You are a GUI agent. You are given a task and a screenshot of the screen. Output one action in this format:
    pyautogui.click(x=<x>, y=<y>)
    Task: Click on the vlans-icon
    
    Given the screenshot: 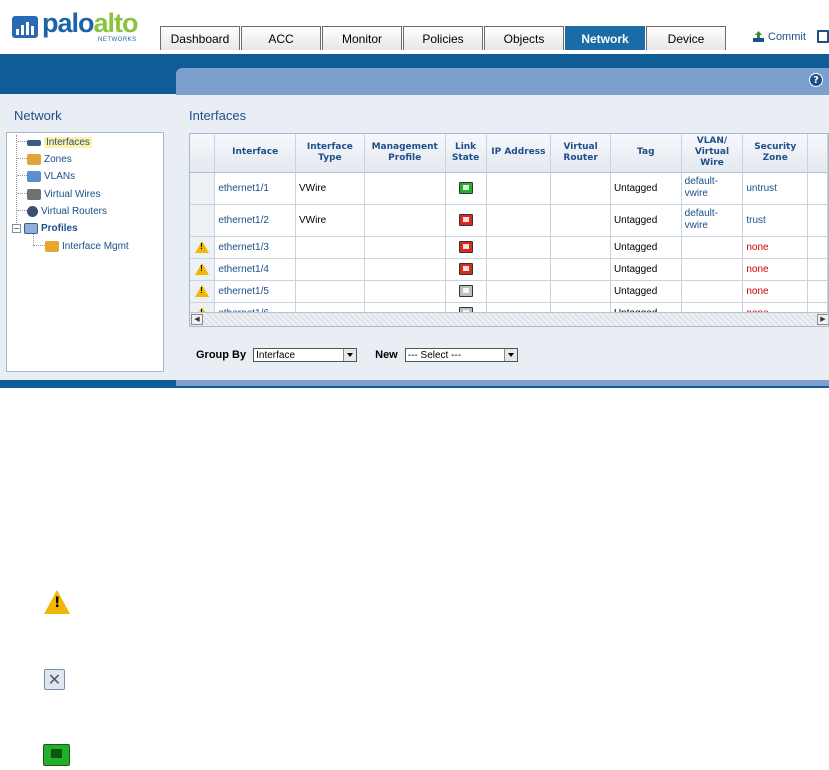 What is the action you would take?
    pyautogui.click(x=34, y=176)
    